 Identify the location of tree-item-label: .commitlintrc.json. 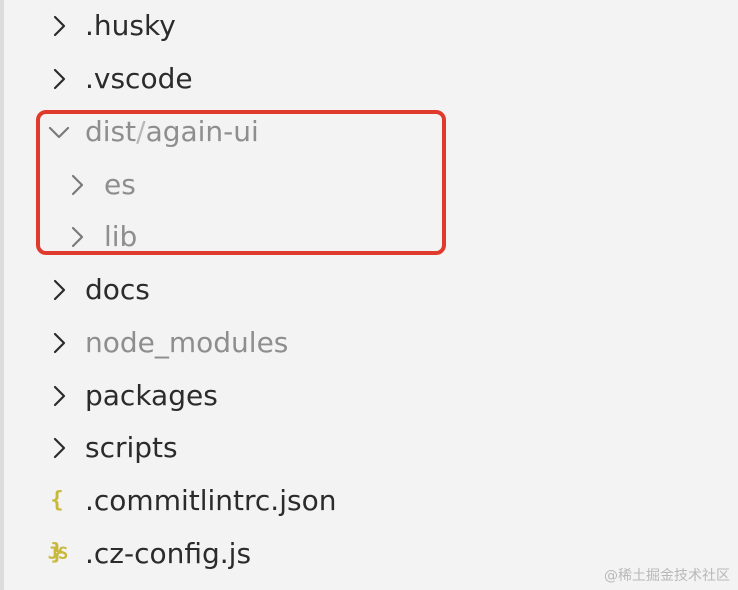
(211, 500).